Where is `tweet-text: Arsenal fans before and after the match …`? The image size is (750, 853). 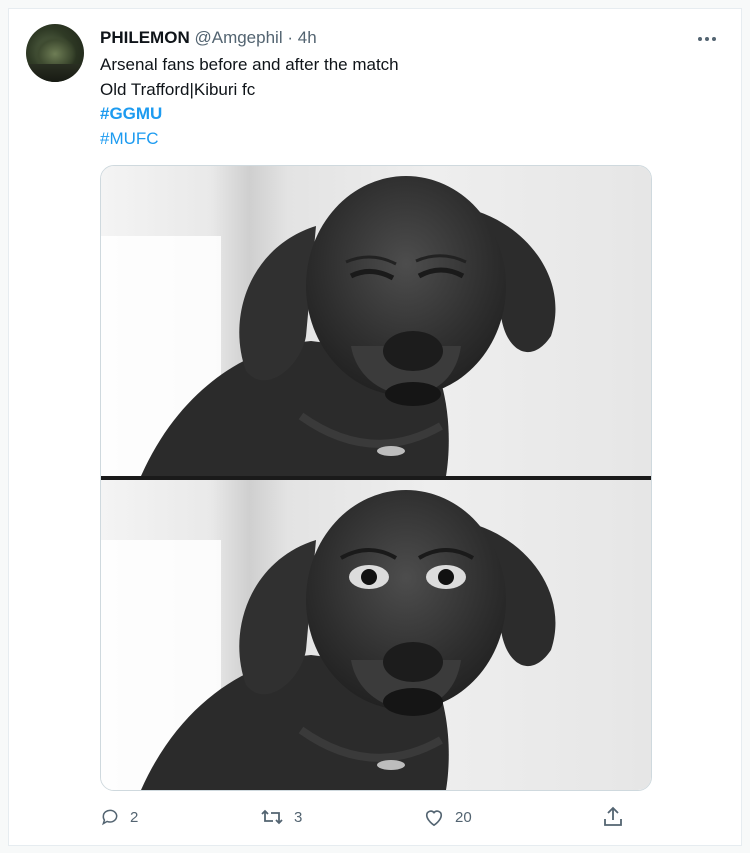
tweet-text: Arsenal fans before and after the match … is located at coordinates (400, 102).